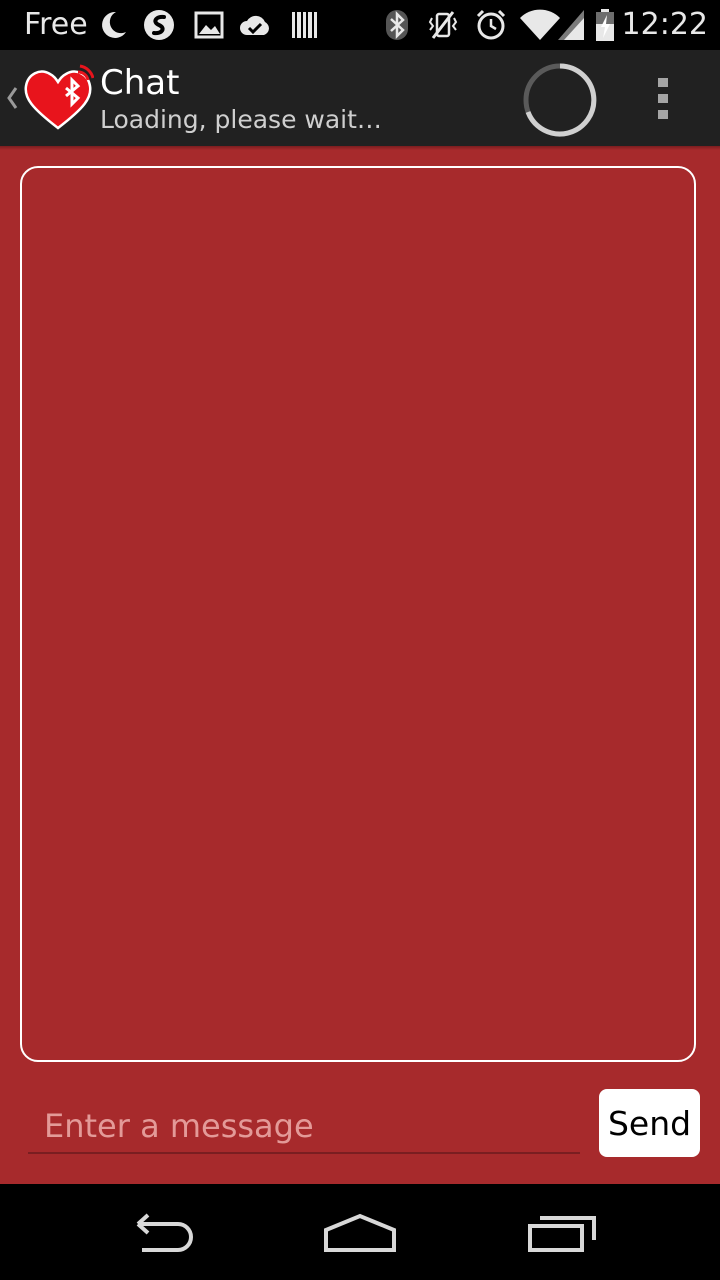 Image resolution: width=720 pixels, height=1280 pixels. I want to click on heart-bluetooth-icon, so click(58, 98).